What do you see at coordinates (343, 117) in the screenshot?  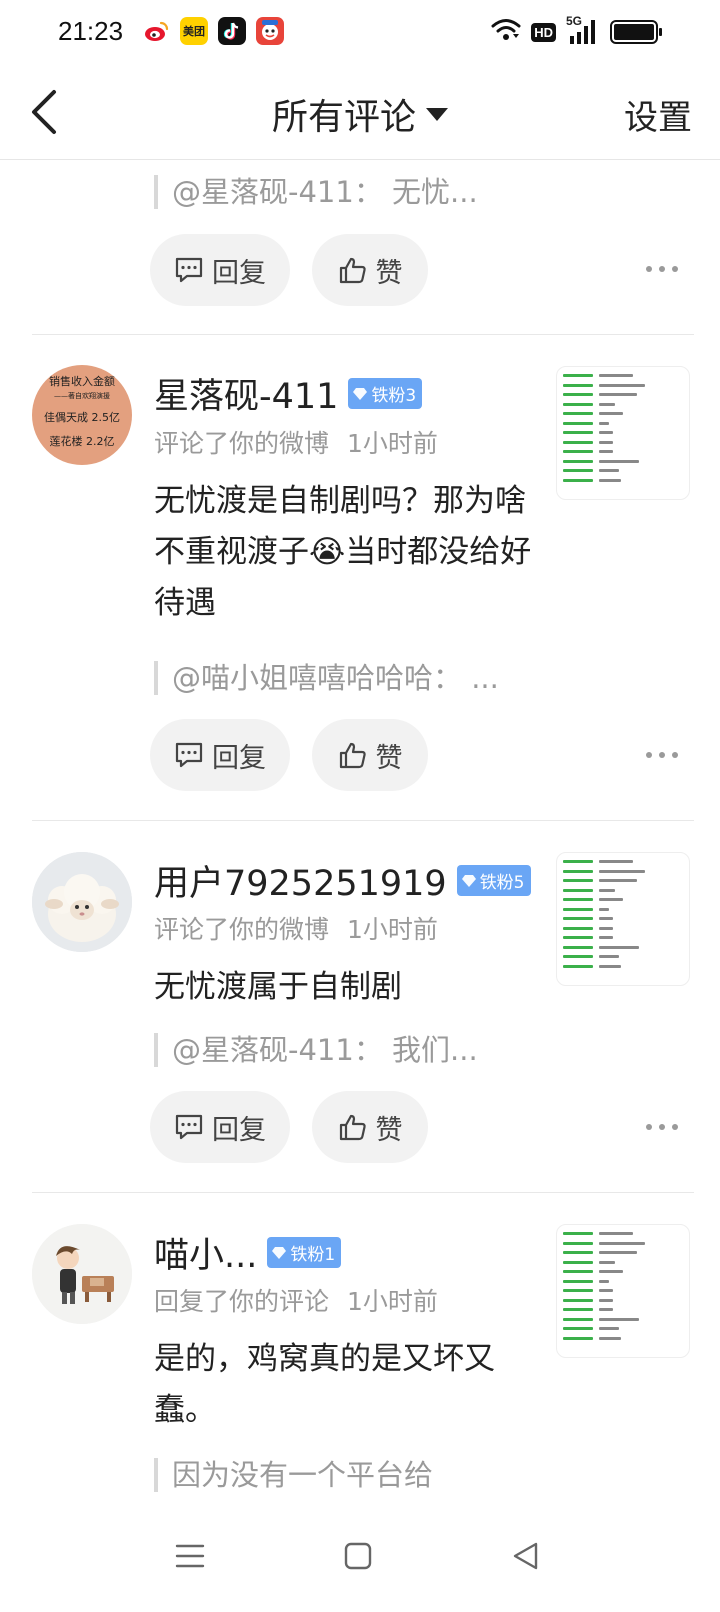 I see `page-title: 所有评论` at bounding box center [343, 117].